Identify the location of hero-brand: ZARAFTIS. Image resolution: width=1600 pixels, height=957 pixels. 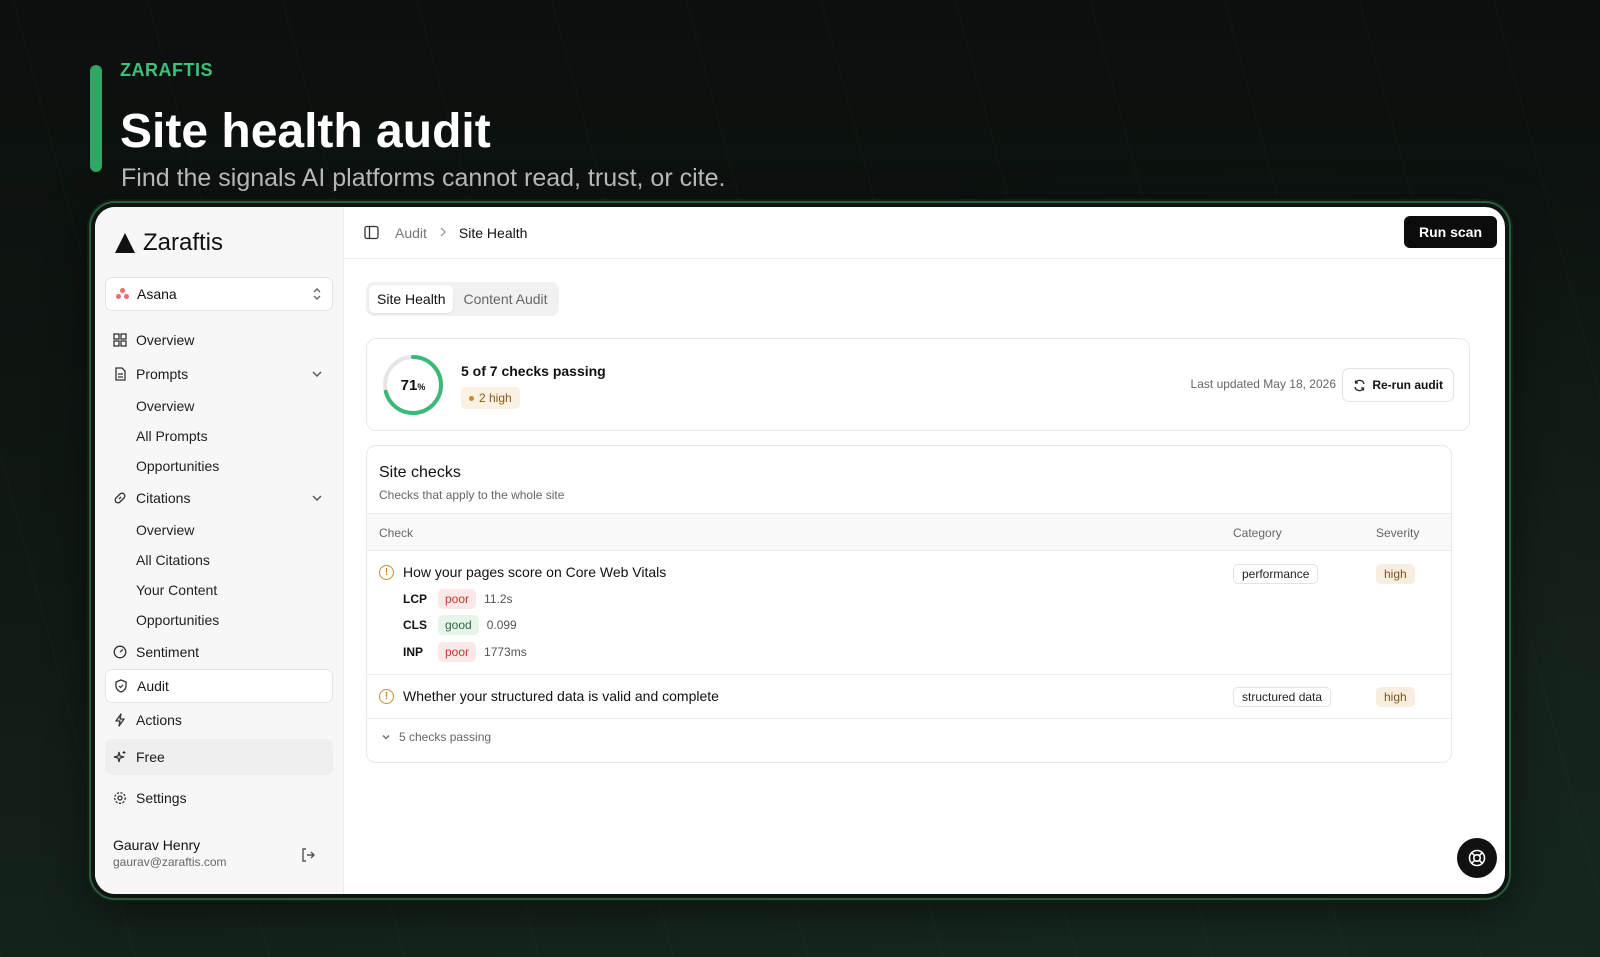
(166, 70).